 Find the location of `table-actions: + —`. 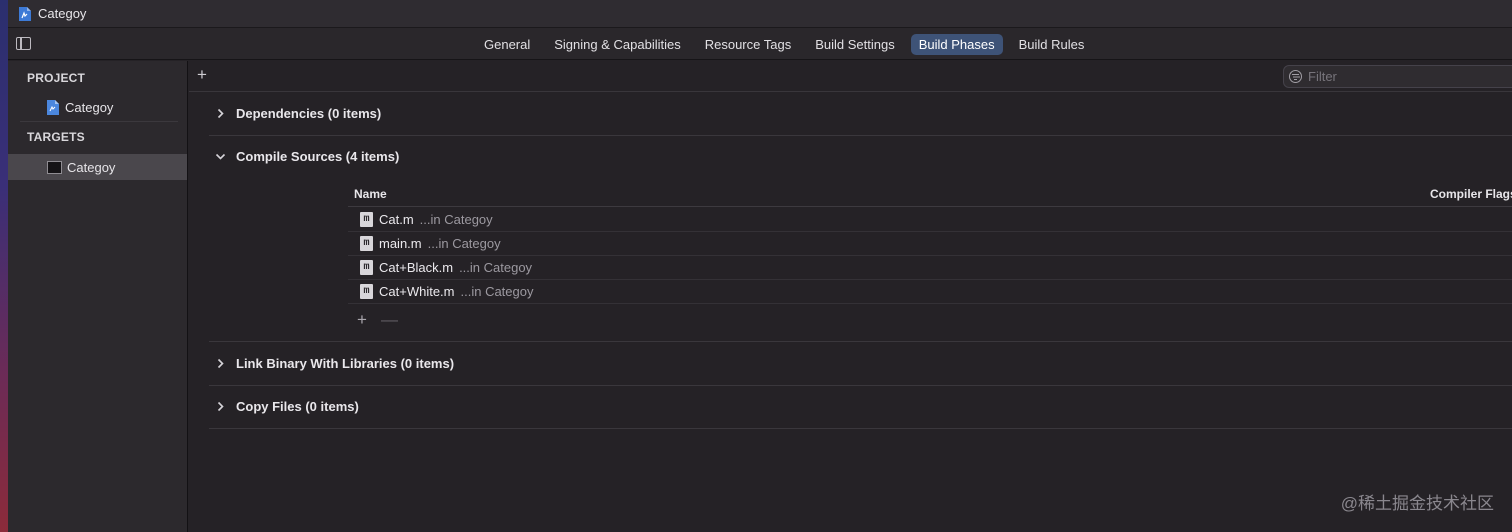

table-actions: + — is located at coordinates (377, 320).